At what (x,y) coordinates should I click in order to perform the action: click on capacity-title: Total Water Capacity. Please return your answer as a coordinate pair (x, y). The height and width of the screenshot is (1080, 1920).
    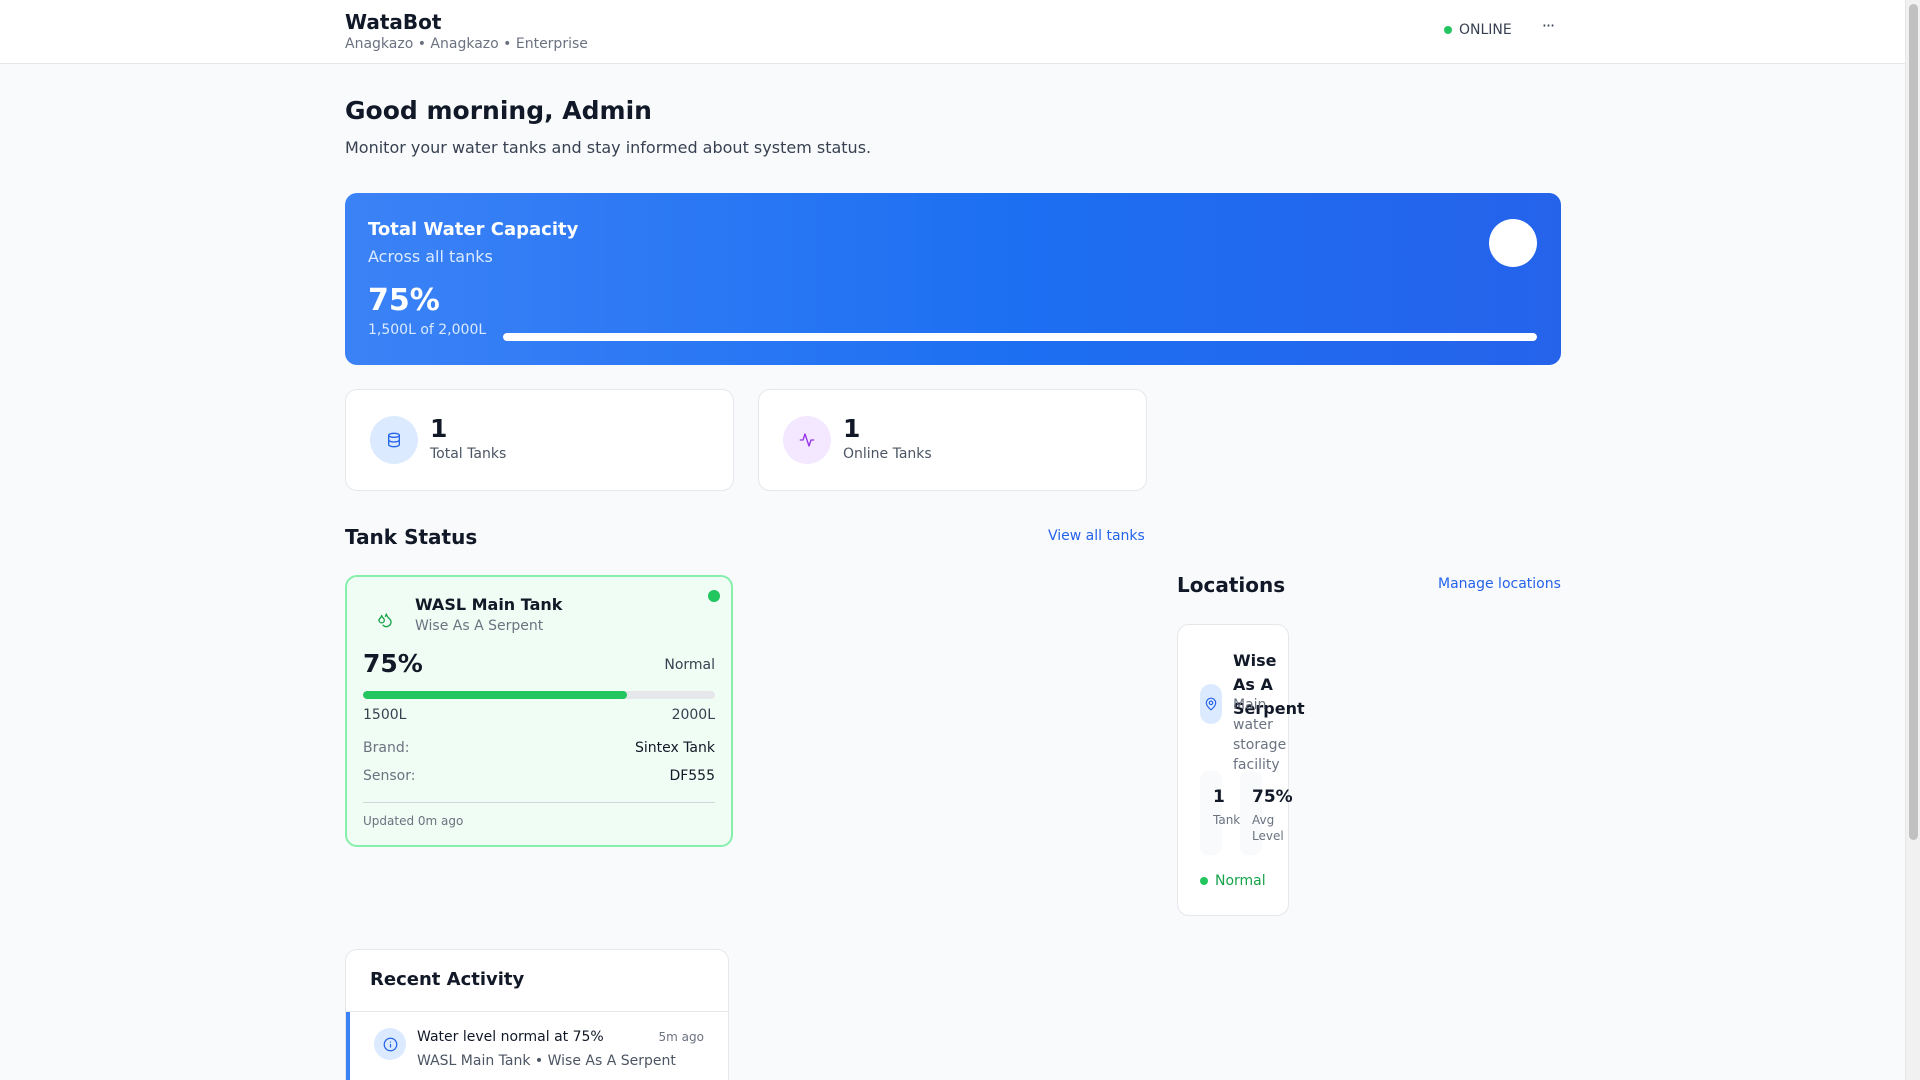
    Looking at the image, I should click on (473, 229).